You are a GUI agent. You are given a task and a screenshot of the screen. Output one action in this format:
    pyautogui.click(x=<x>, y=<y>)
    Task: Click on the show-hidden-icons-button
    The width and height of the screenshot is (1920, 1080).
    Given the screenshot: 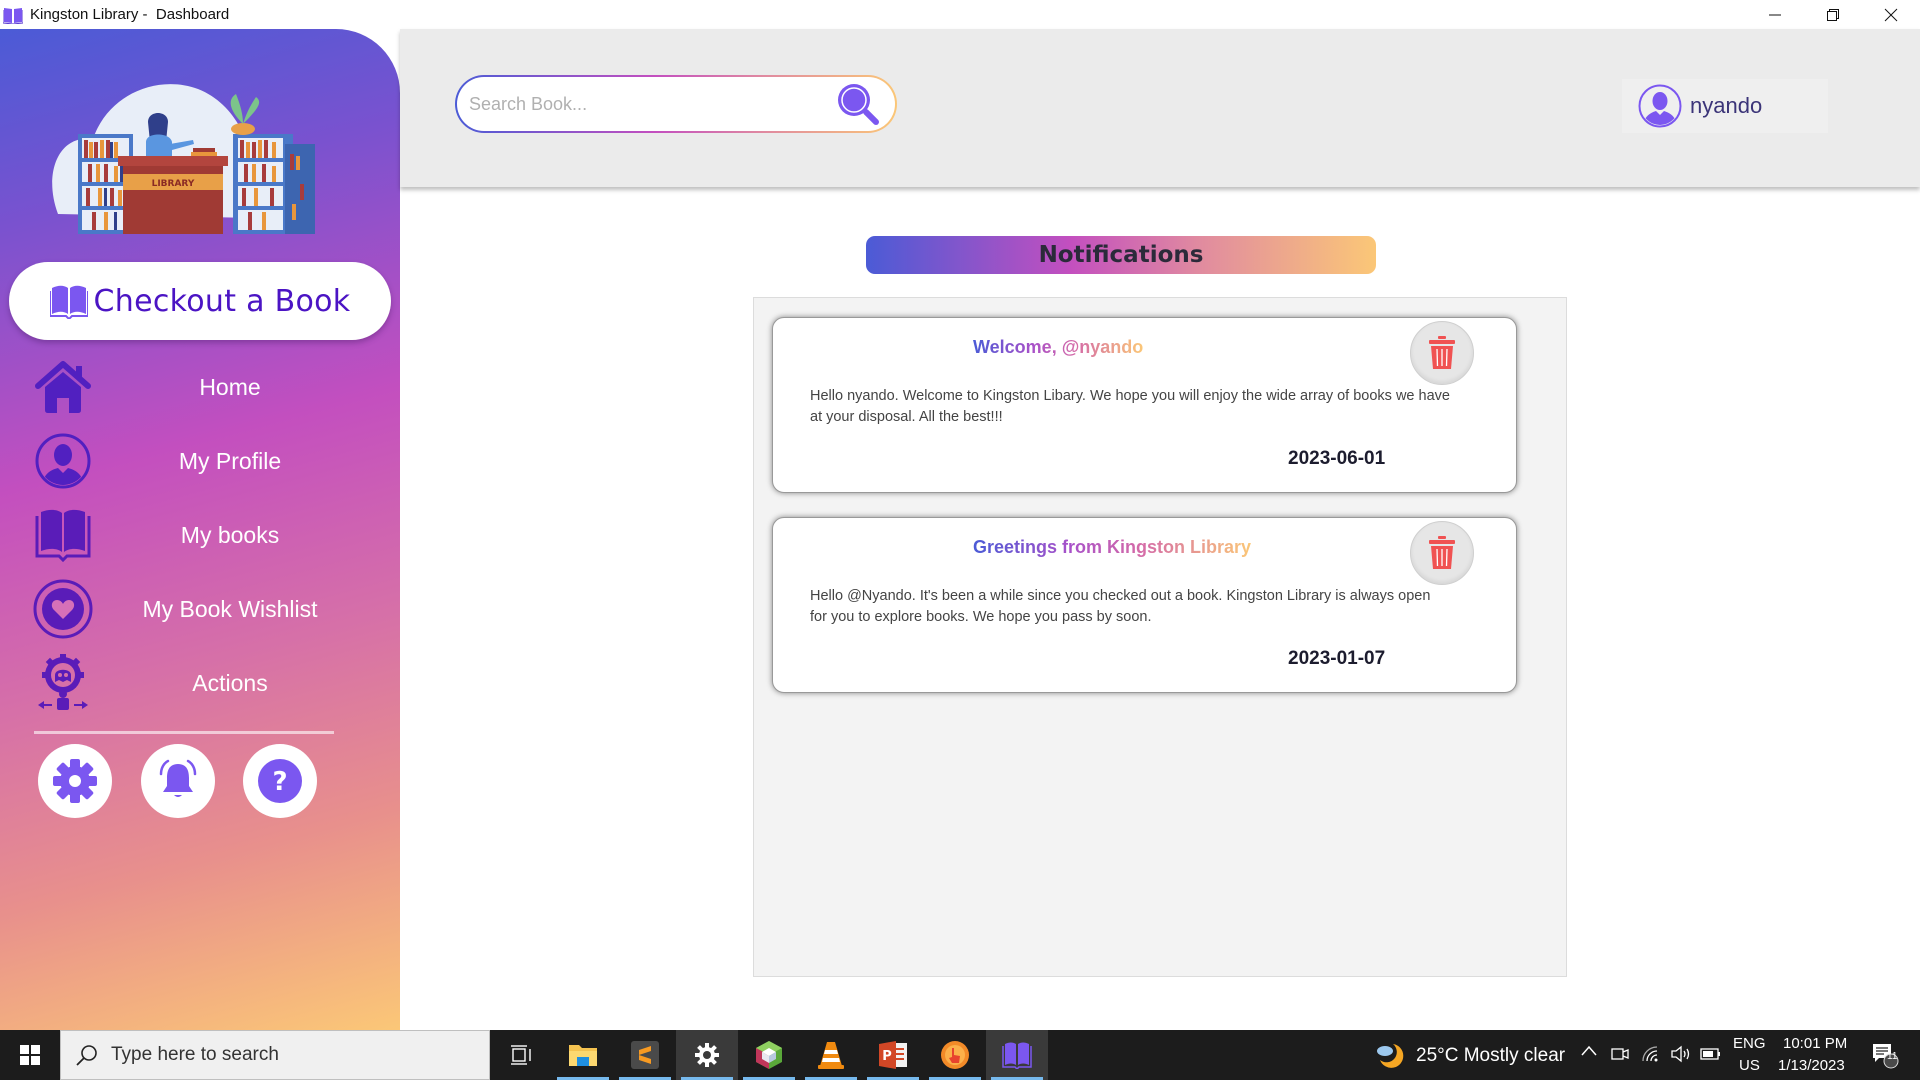 What is the action you would take?
    pyautogui.click(x=1589, y=1053)
    